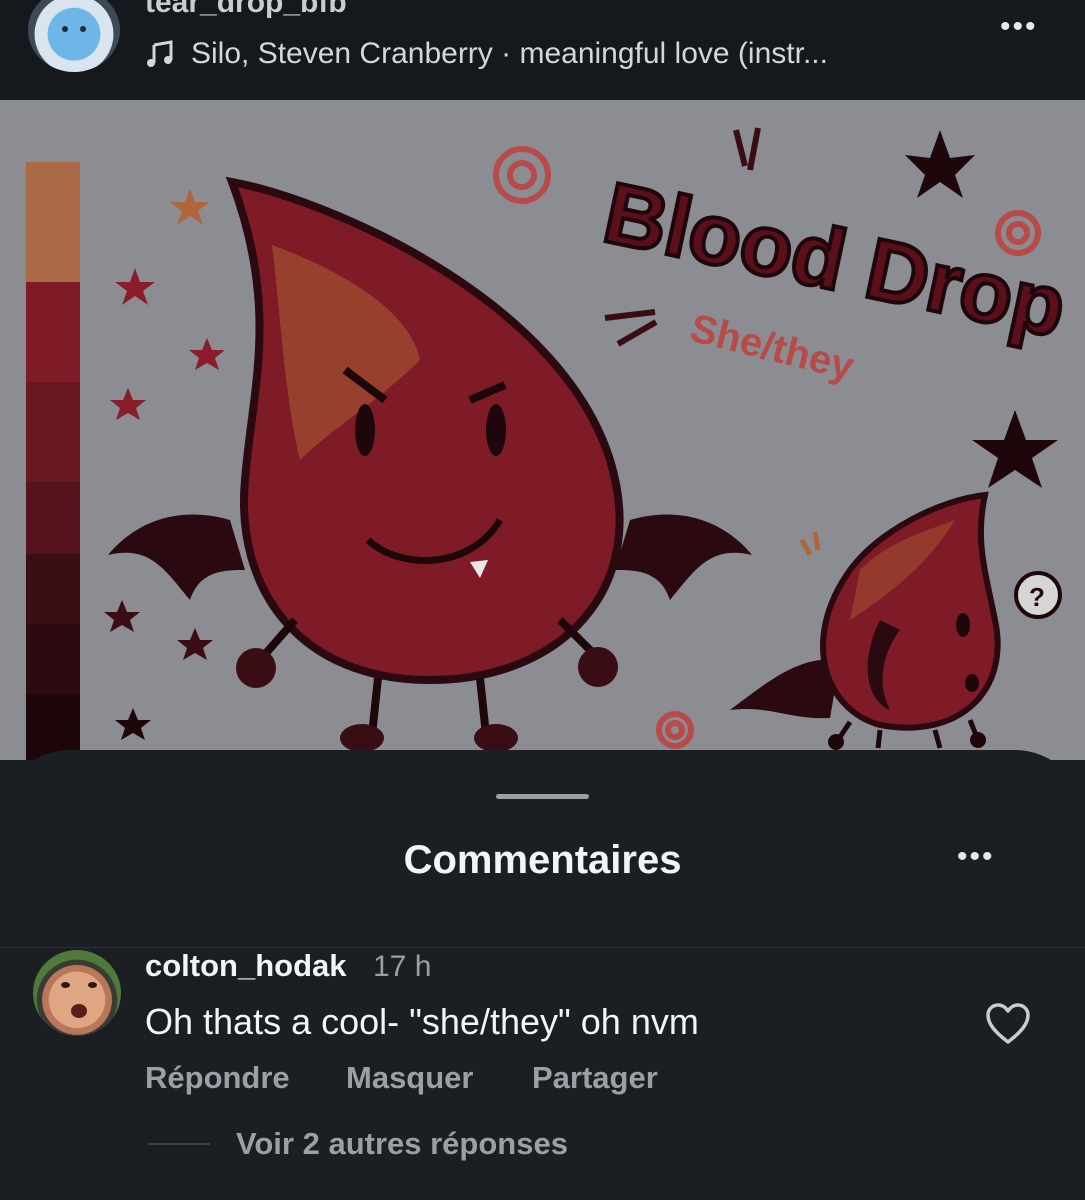 The width and height of the screenshot is (1085, 1200). Describe the element at coordinates (422, 1021) in the screenshot. I see `comment-text: Oh thats a cool- "she/they" oh nvm` at that location.